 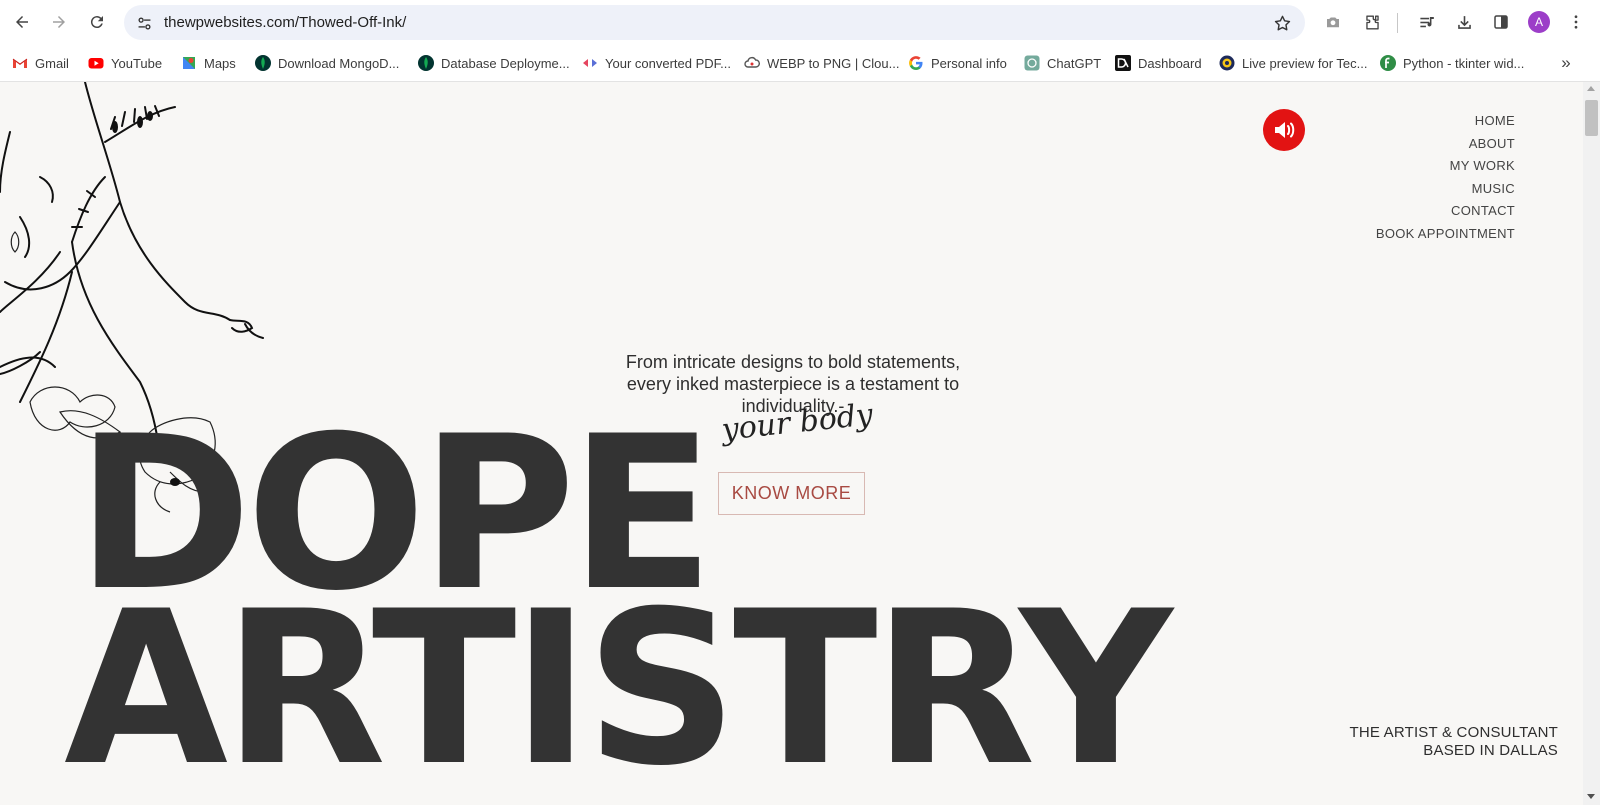 I want to click on nav-contact: CONTACT, so click(x=1445, y=213).